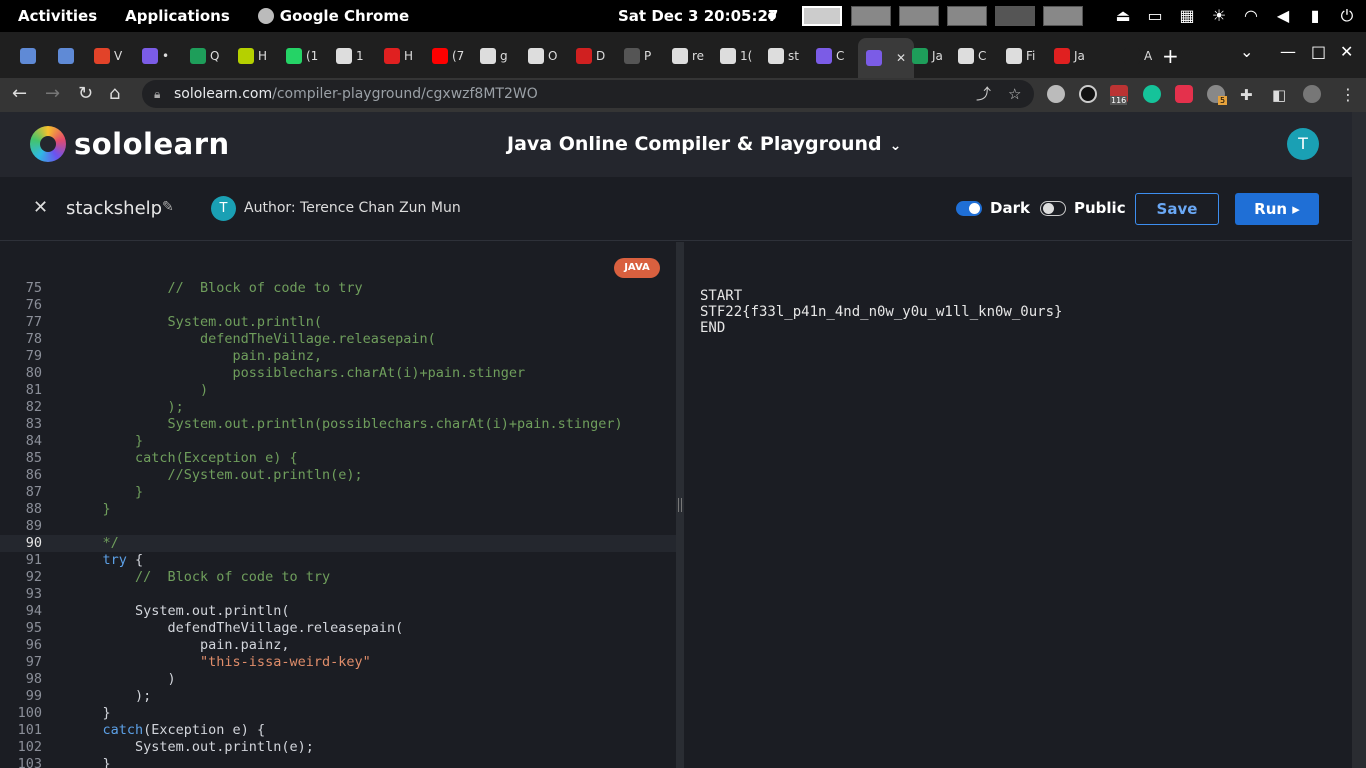 Image resolution: width=1366 pixels, height=768 pixels. What do you see at coordinates (85, 93) in the screenshot?
I see `reload-icon: ↻` at bounding box center [85, 93].